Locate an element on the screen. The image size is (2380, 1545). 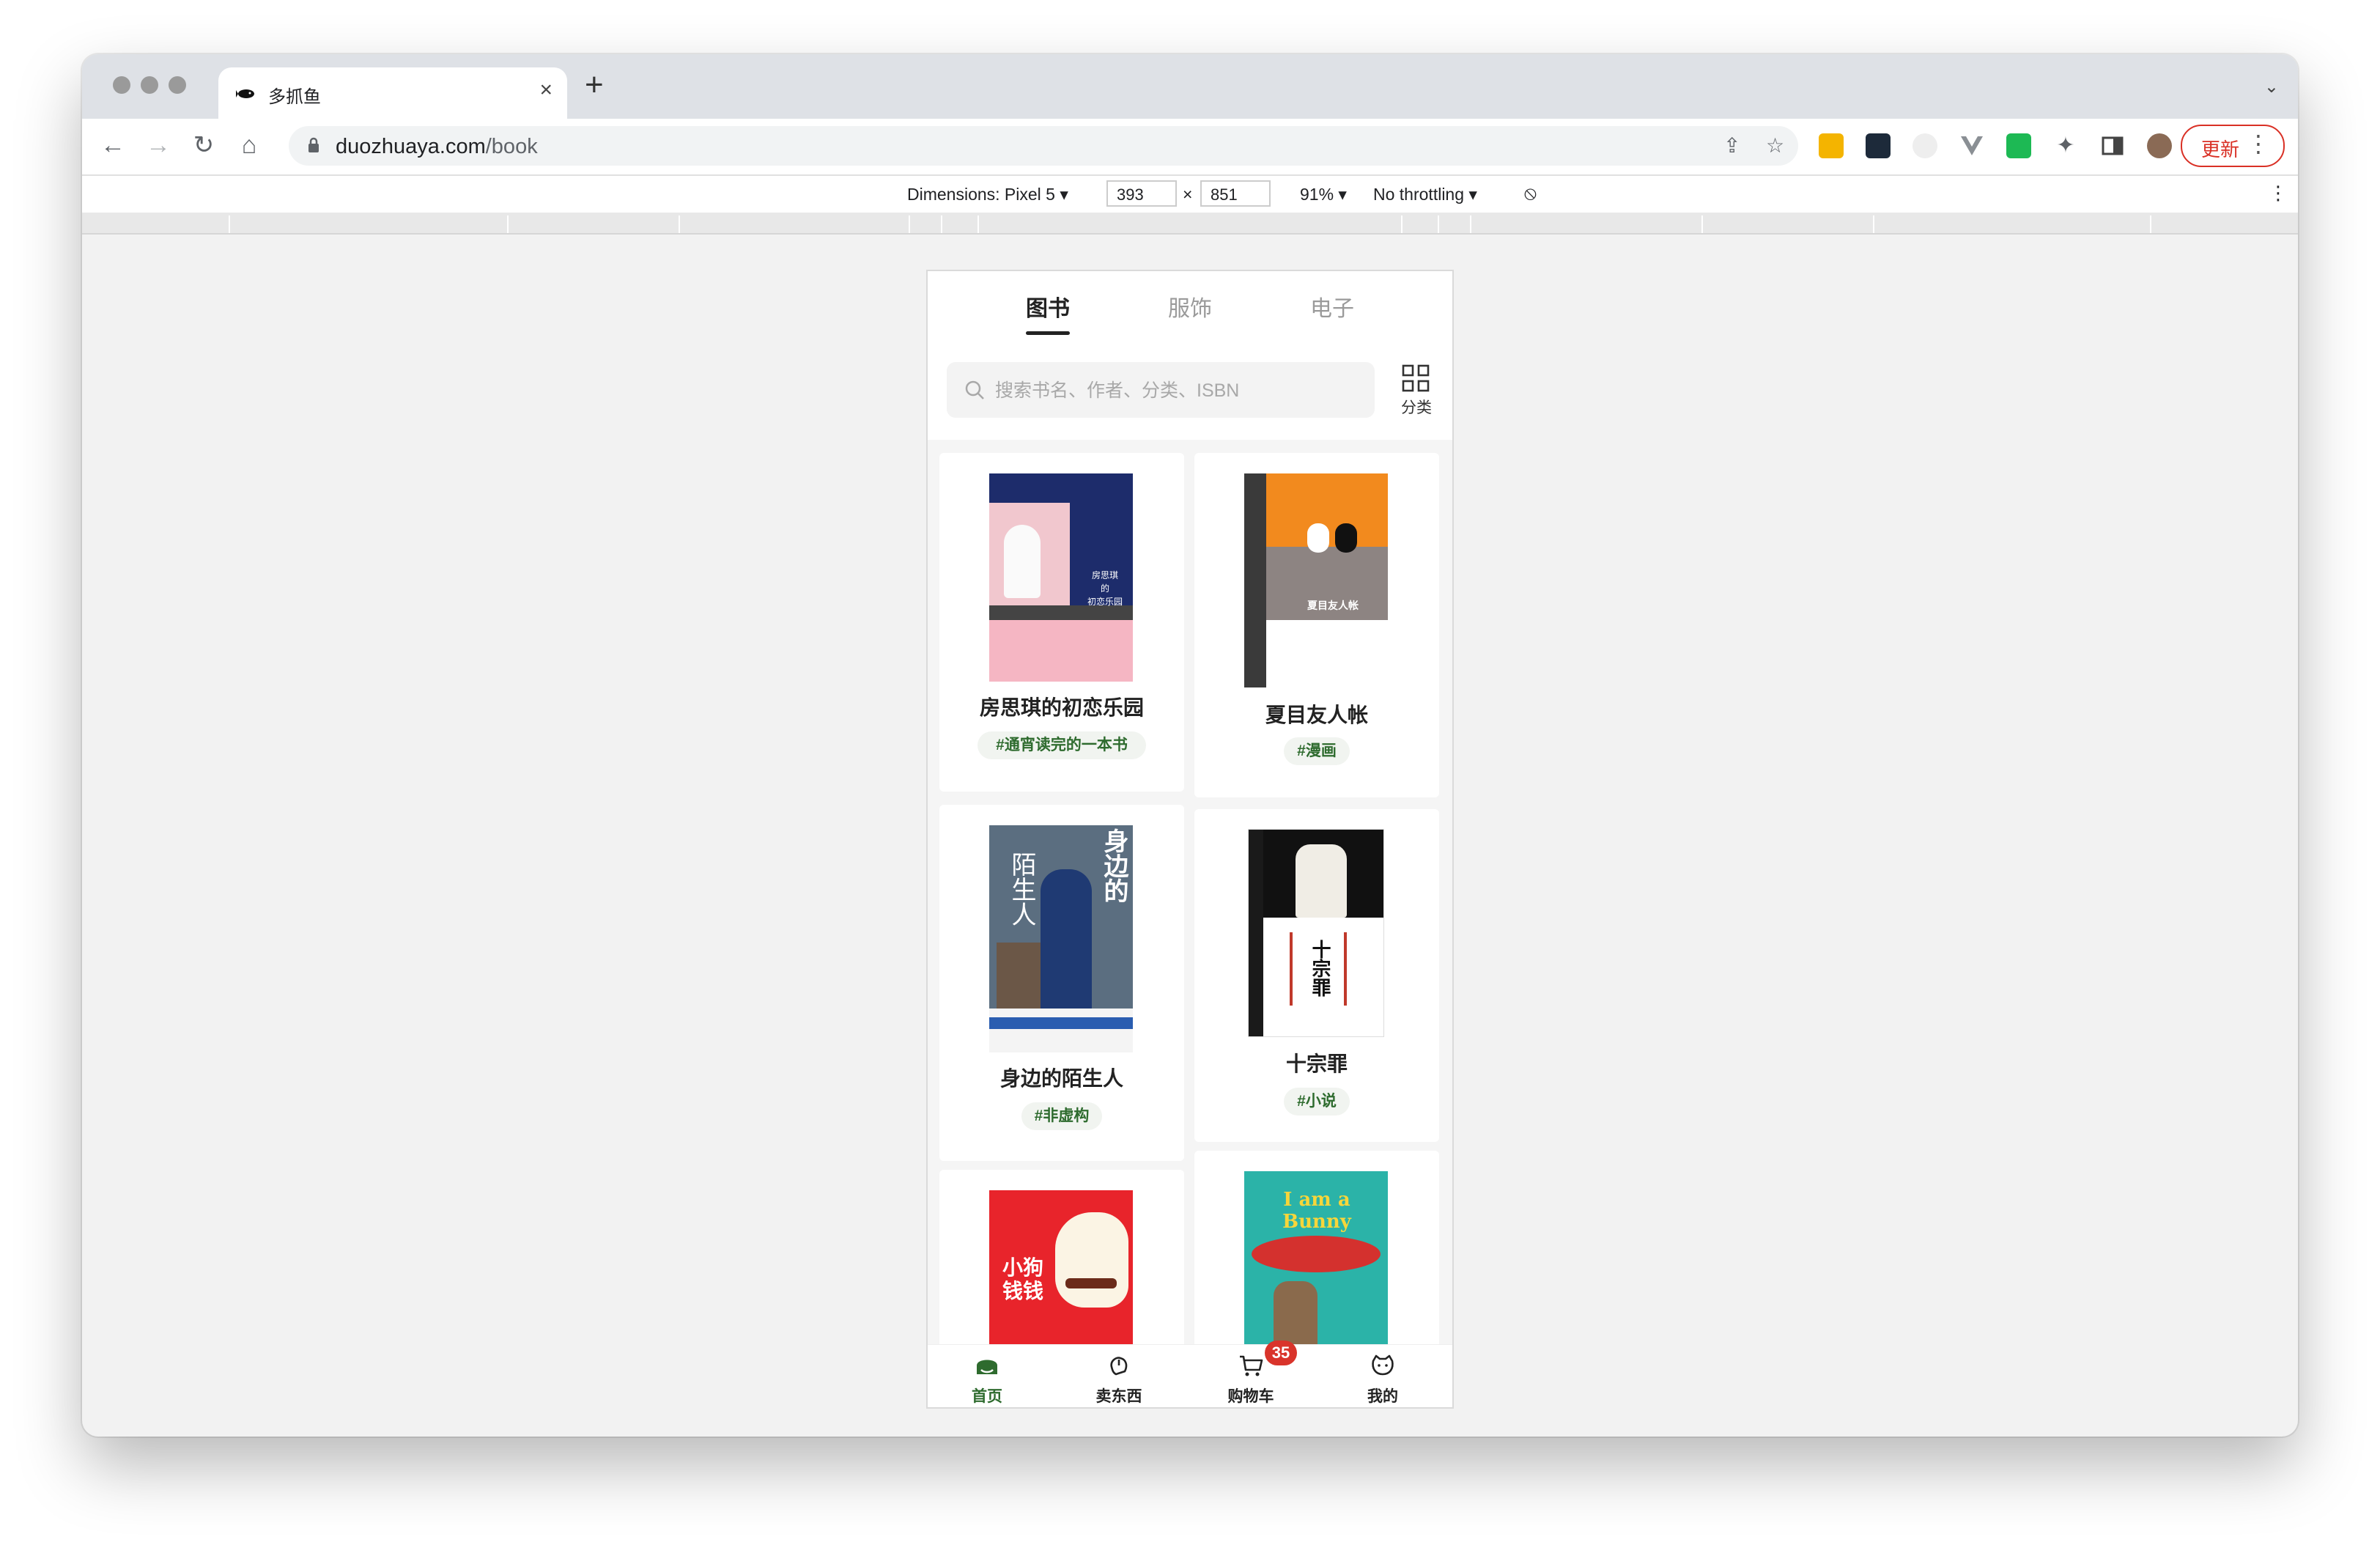
side-panel-icon is located at coordinates (2112, 145).